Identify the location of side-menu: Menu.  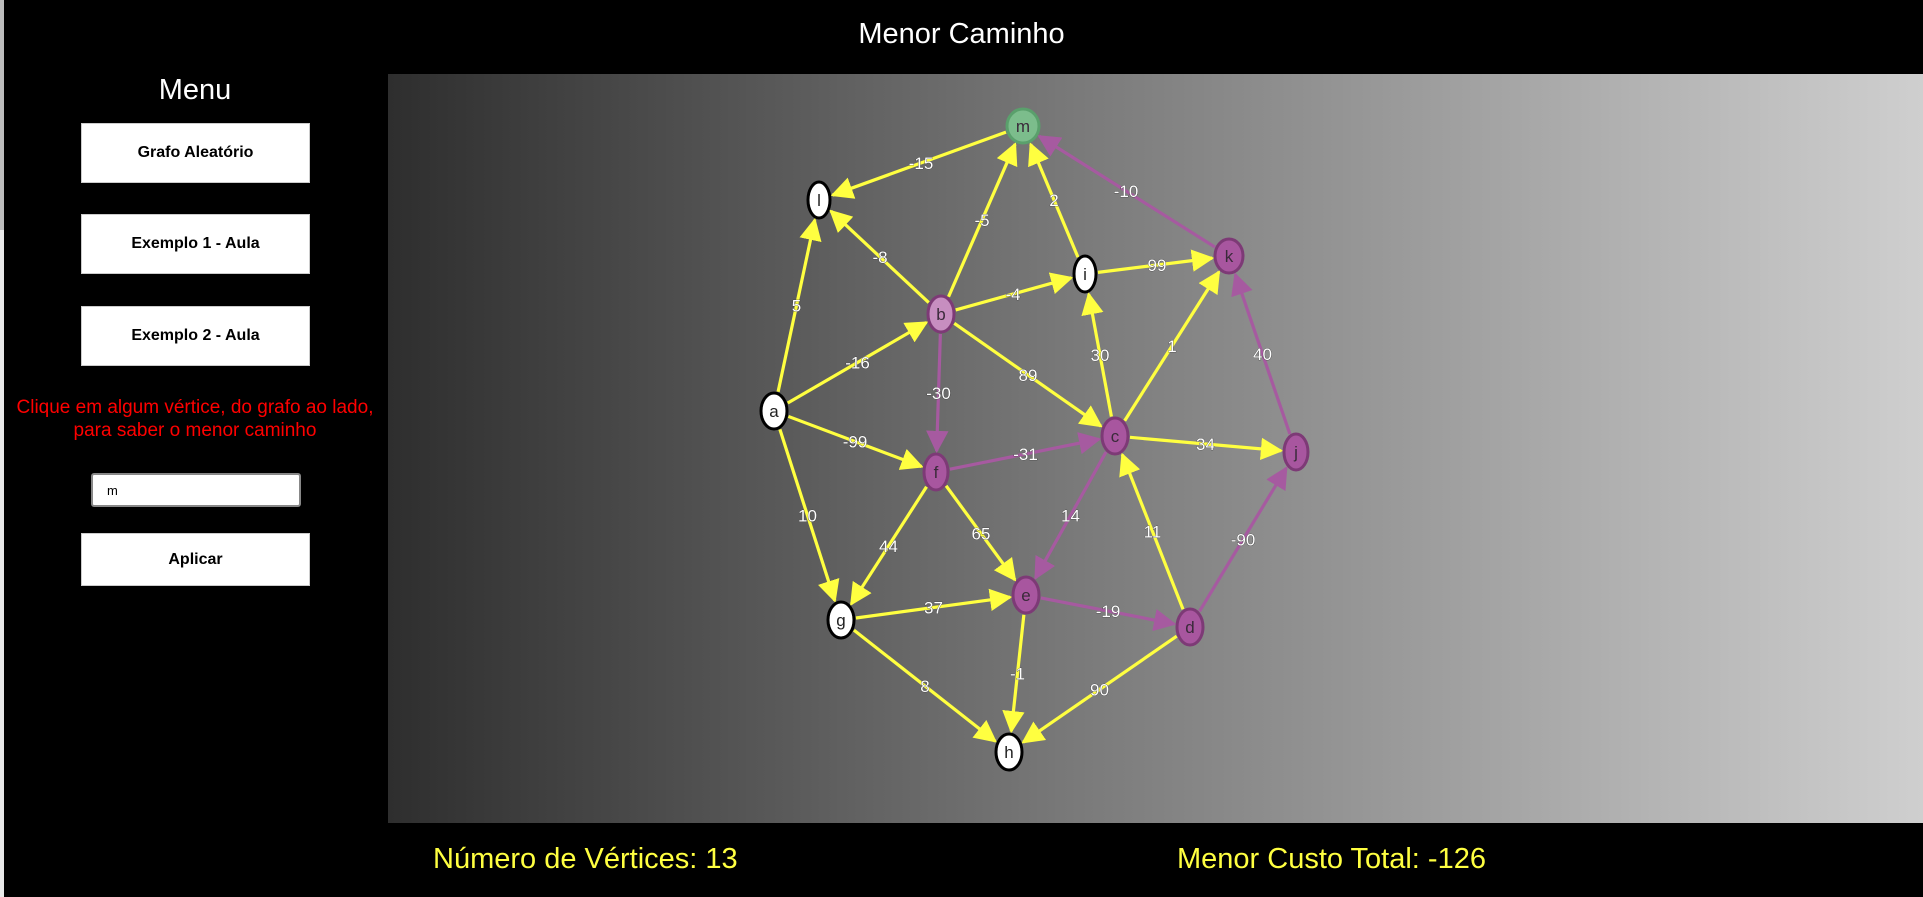
(195, 83).